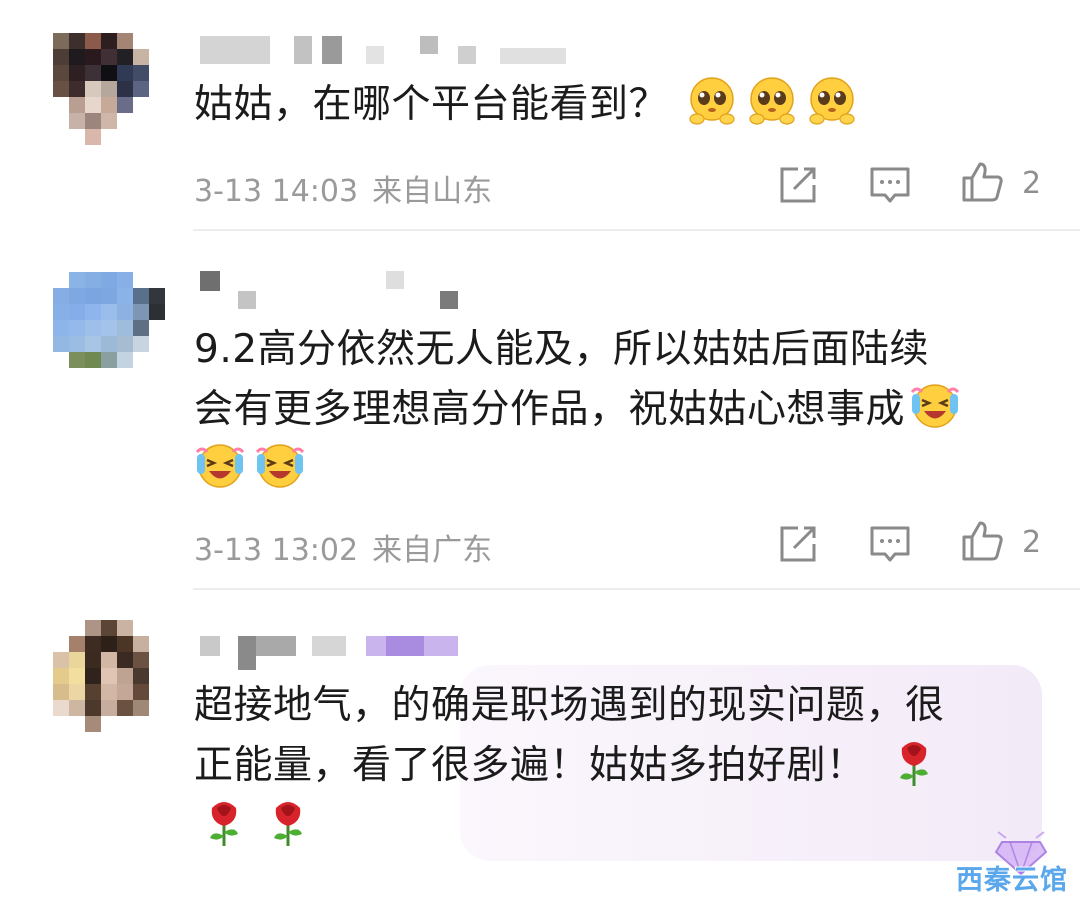 The width and height of the screenshot is (1080, 903). What do you see at coordinates (550, 409) in the screenshot?
I see `comment-body-line-text: 会有更多理想高分作品，祝姑姑心想事成` at bounding box center [550, 409].